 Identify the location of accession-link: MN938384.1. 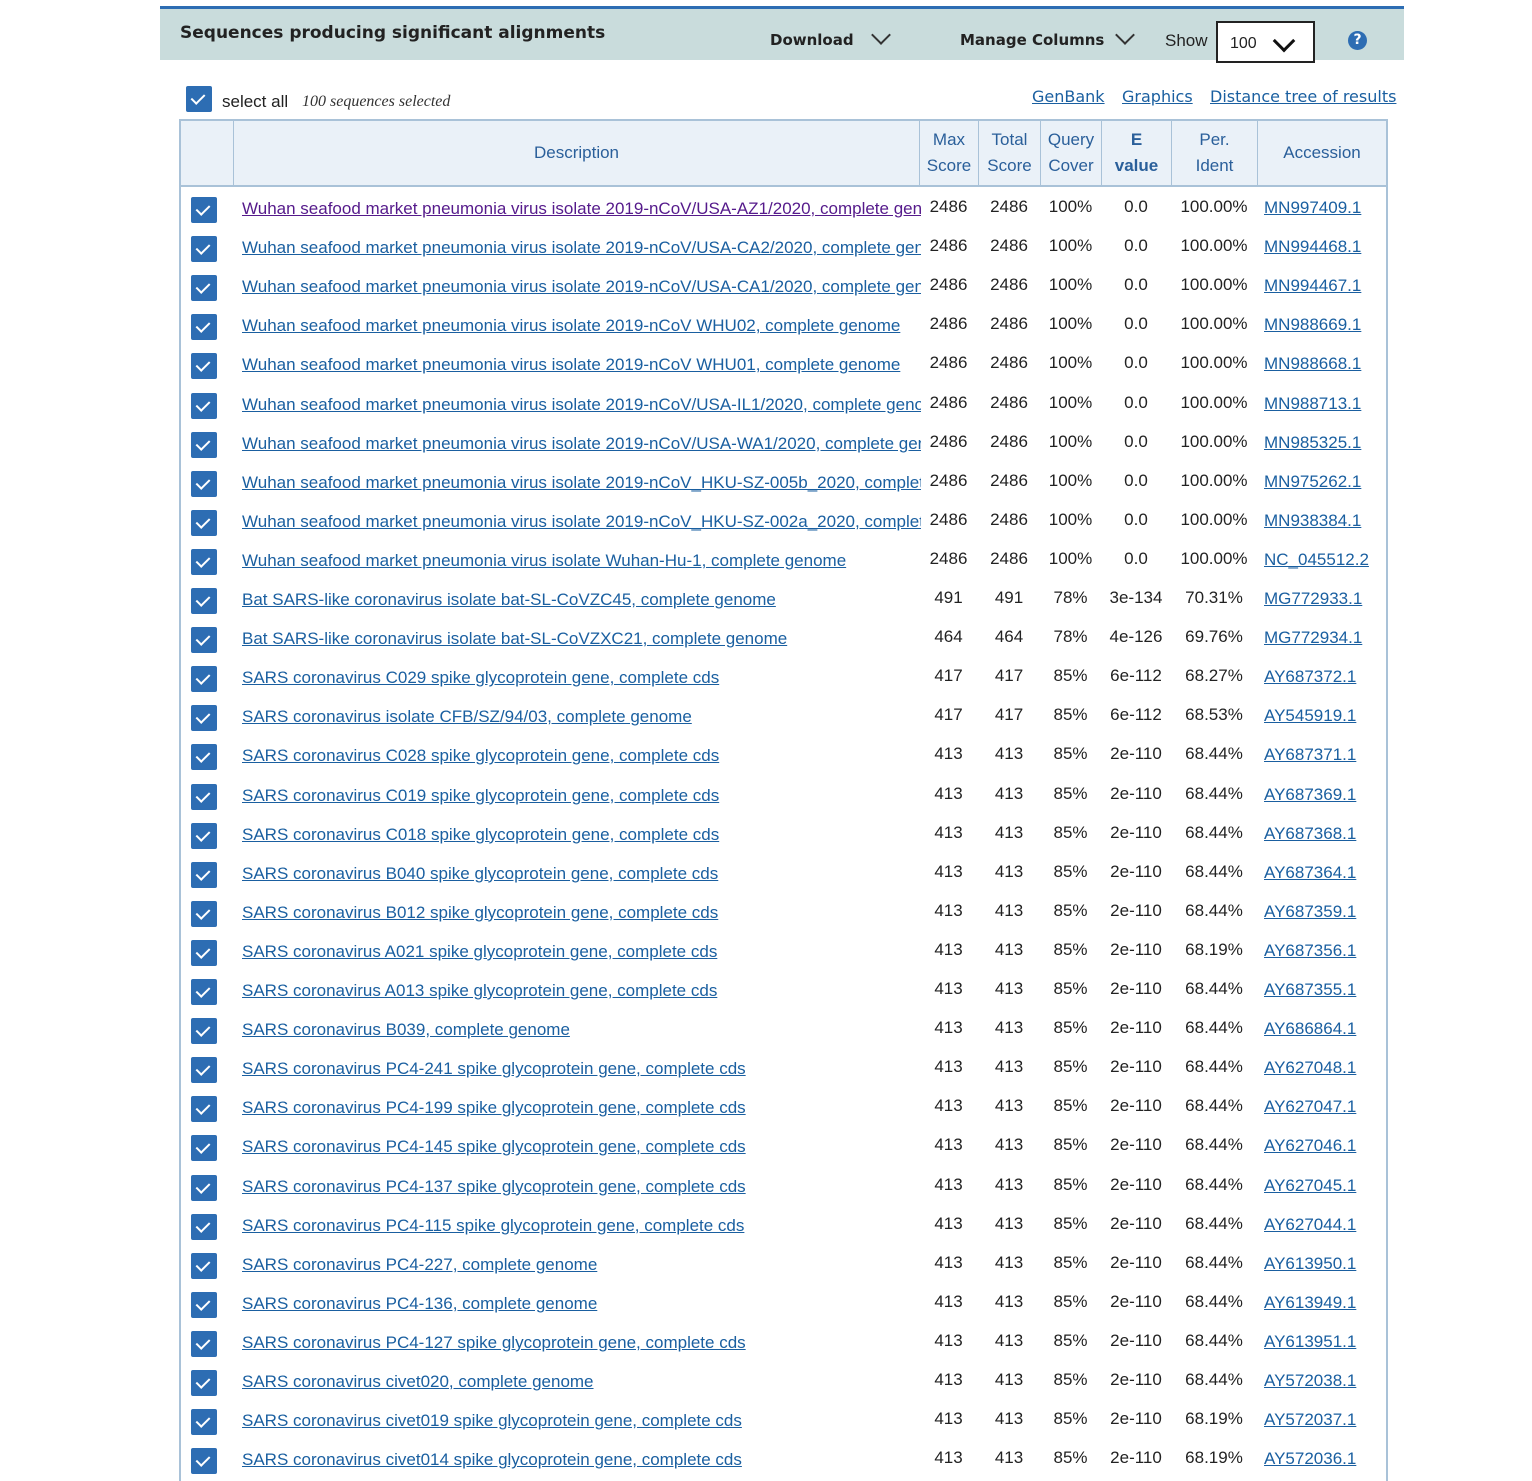
(1312, 521).